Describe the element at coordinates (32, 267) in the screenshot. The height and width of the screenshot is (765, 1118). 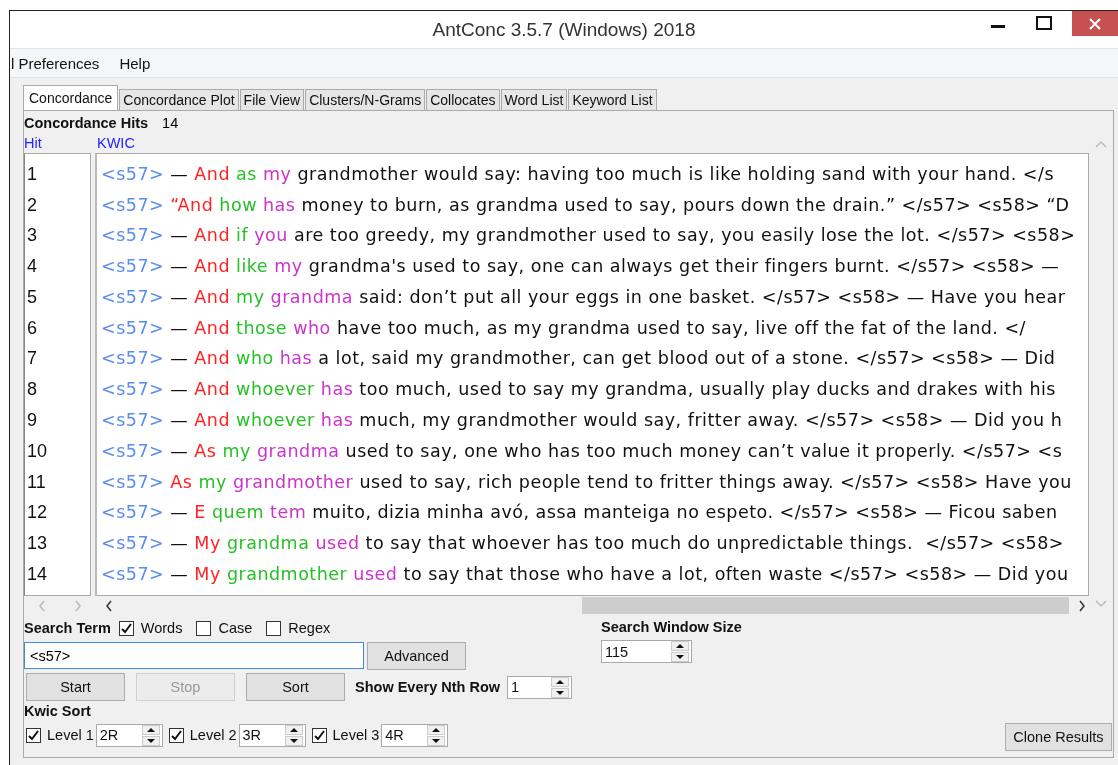
I see `hit-number: 4` at that location.